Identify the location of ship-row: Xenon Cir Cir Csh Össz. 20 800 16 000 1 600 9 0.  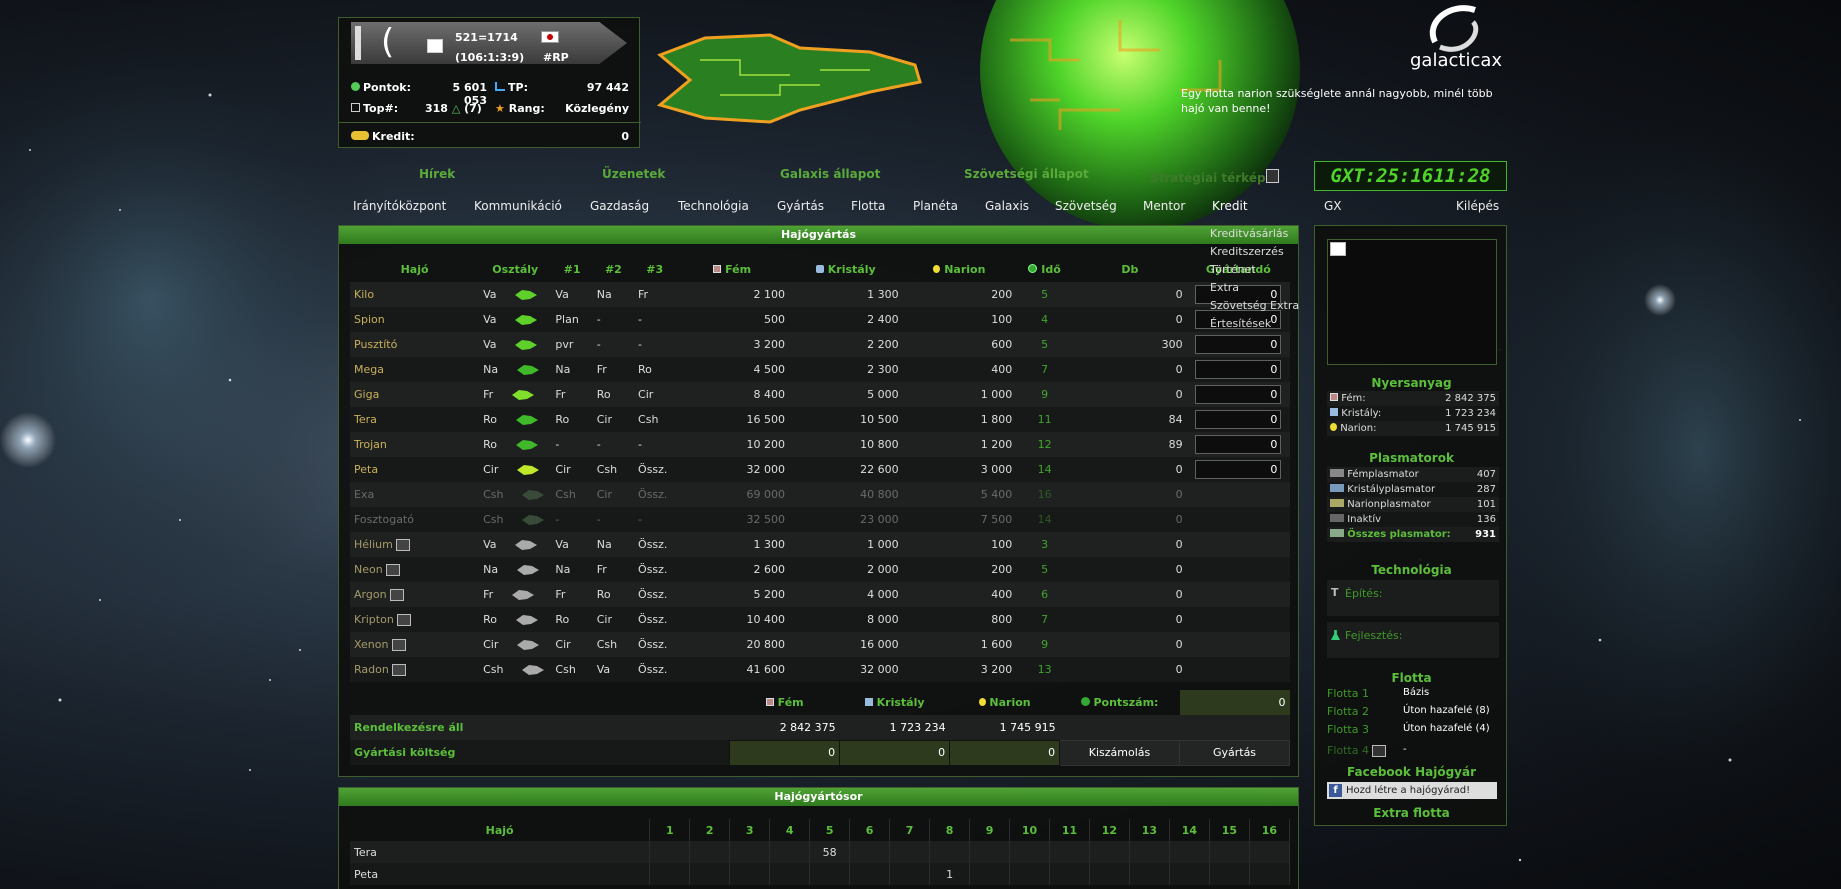
(820, 644).